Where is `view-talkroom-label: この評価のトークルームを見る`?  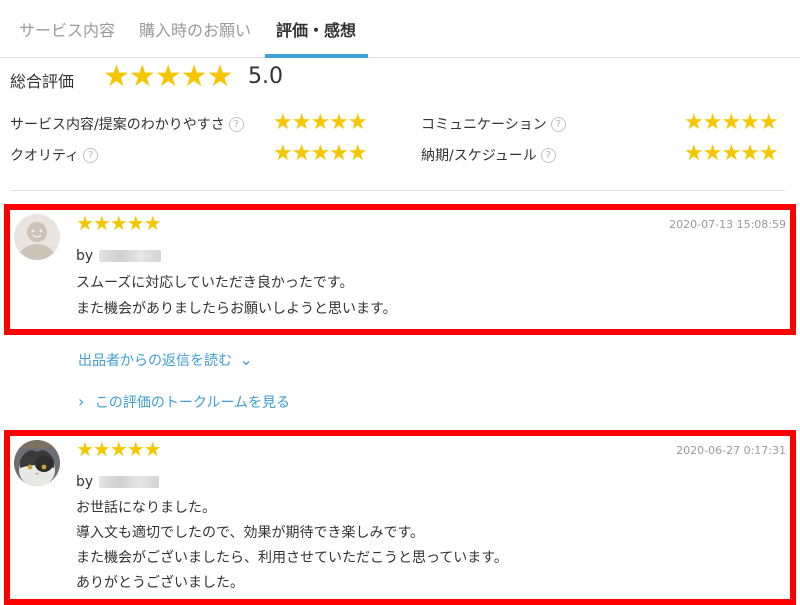
view-talkroom-label: この評価のトークルームを見る is located at coordinates (192, 403).